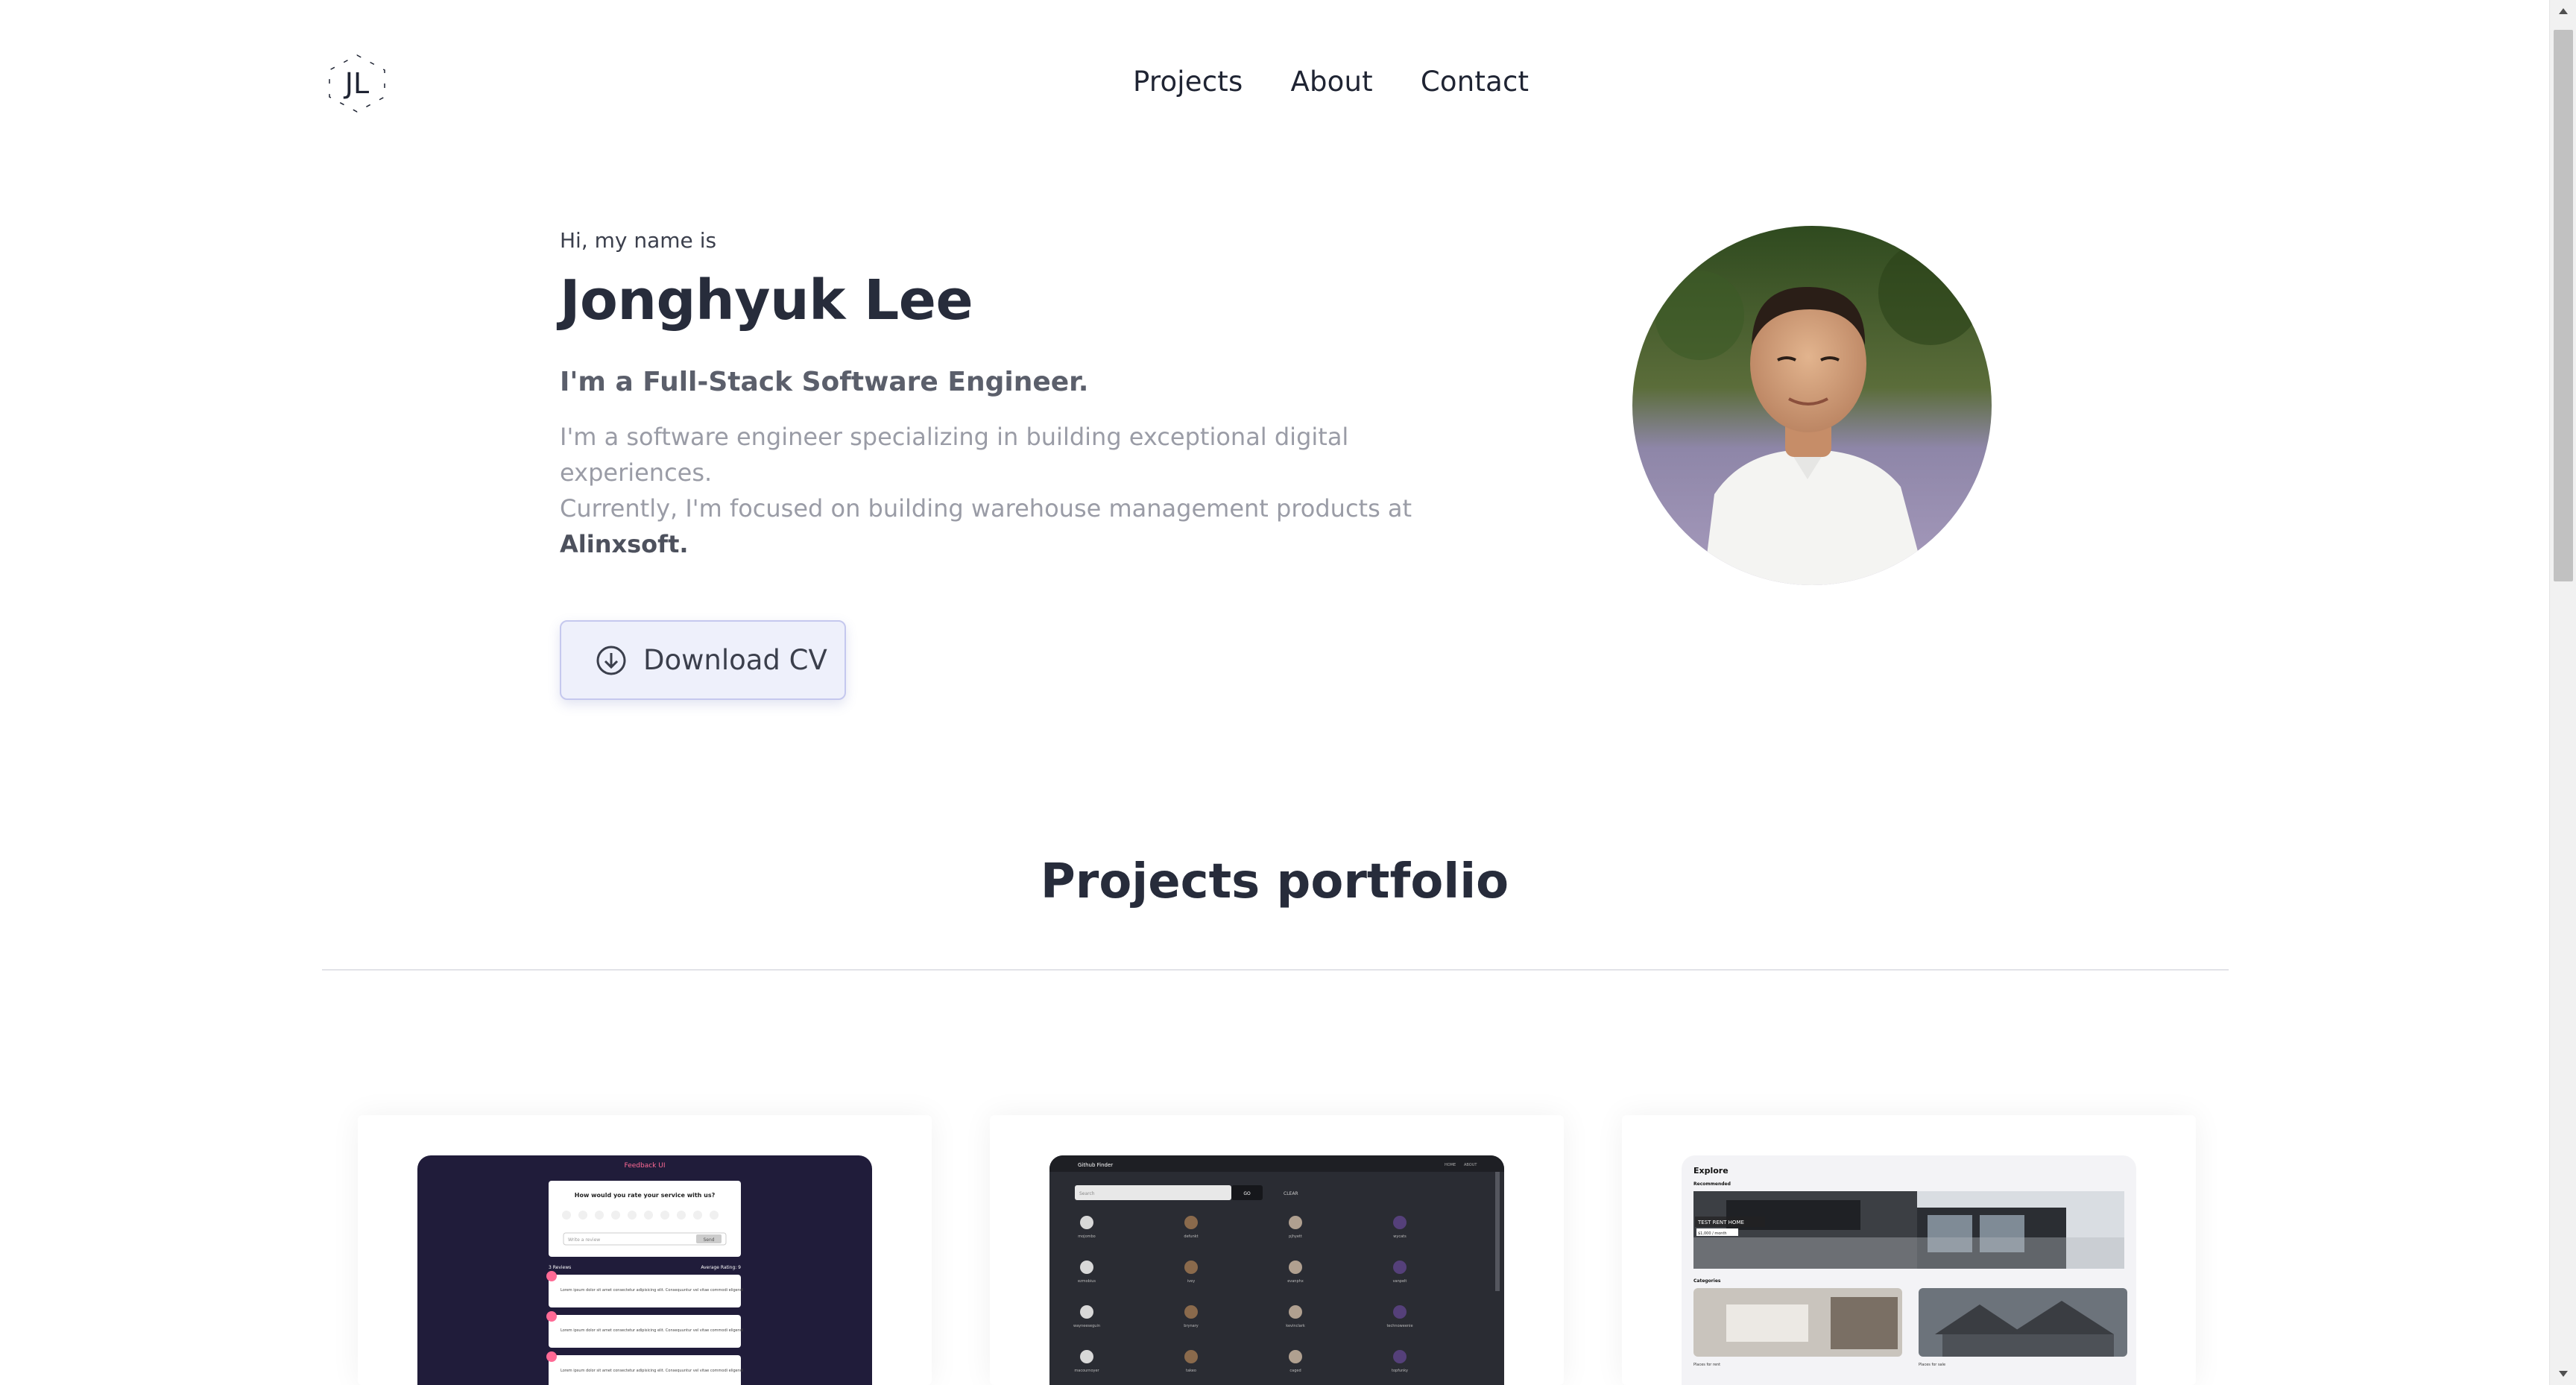 The width and height of the screenshot is (2576, 1385). What do you see at coordinates (1475, 82) in the screenshot?
I see `nav-contact: Contact` at bounding box center [1475, 82].